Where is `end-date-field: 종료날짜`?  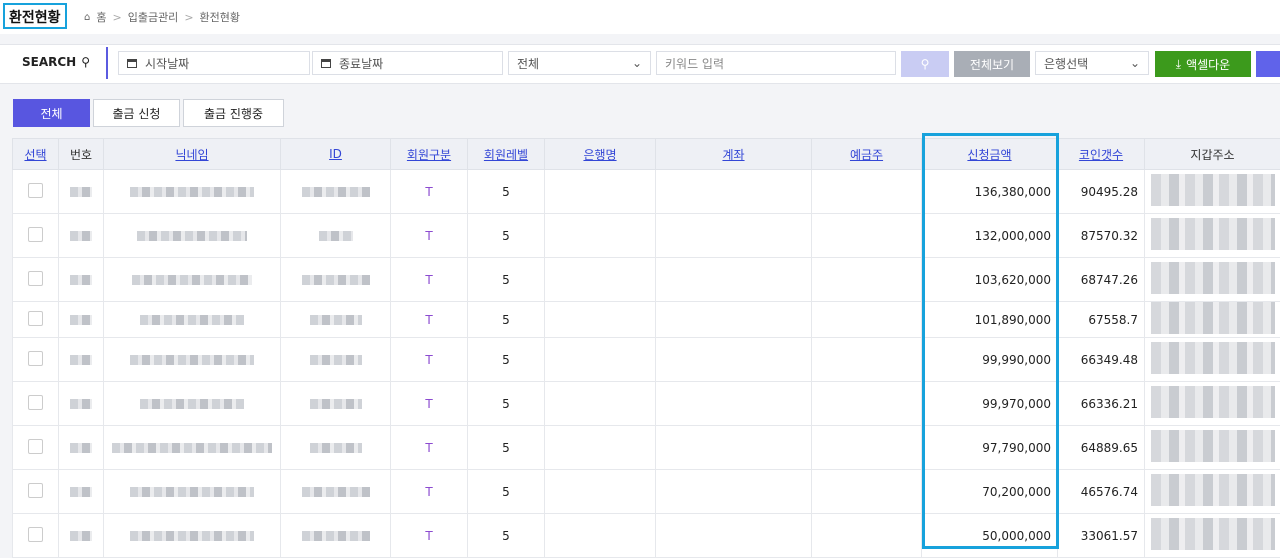
end-date-field: 종료날짜 is located at coordinates (407, 63).